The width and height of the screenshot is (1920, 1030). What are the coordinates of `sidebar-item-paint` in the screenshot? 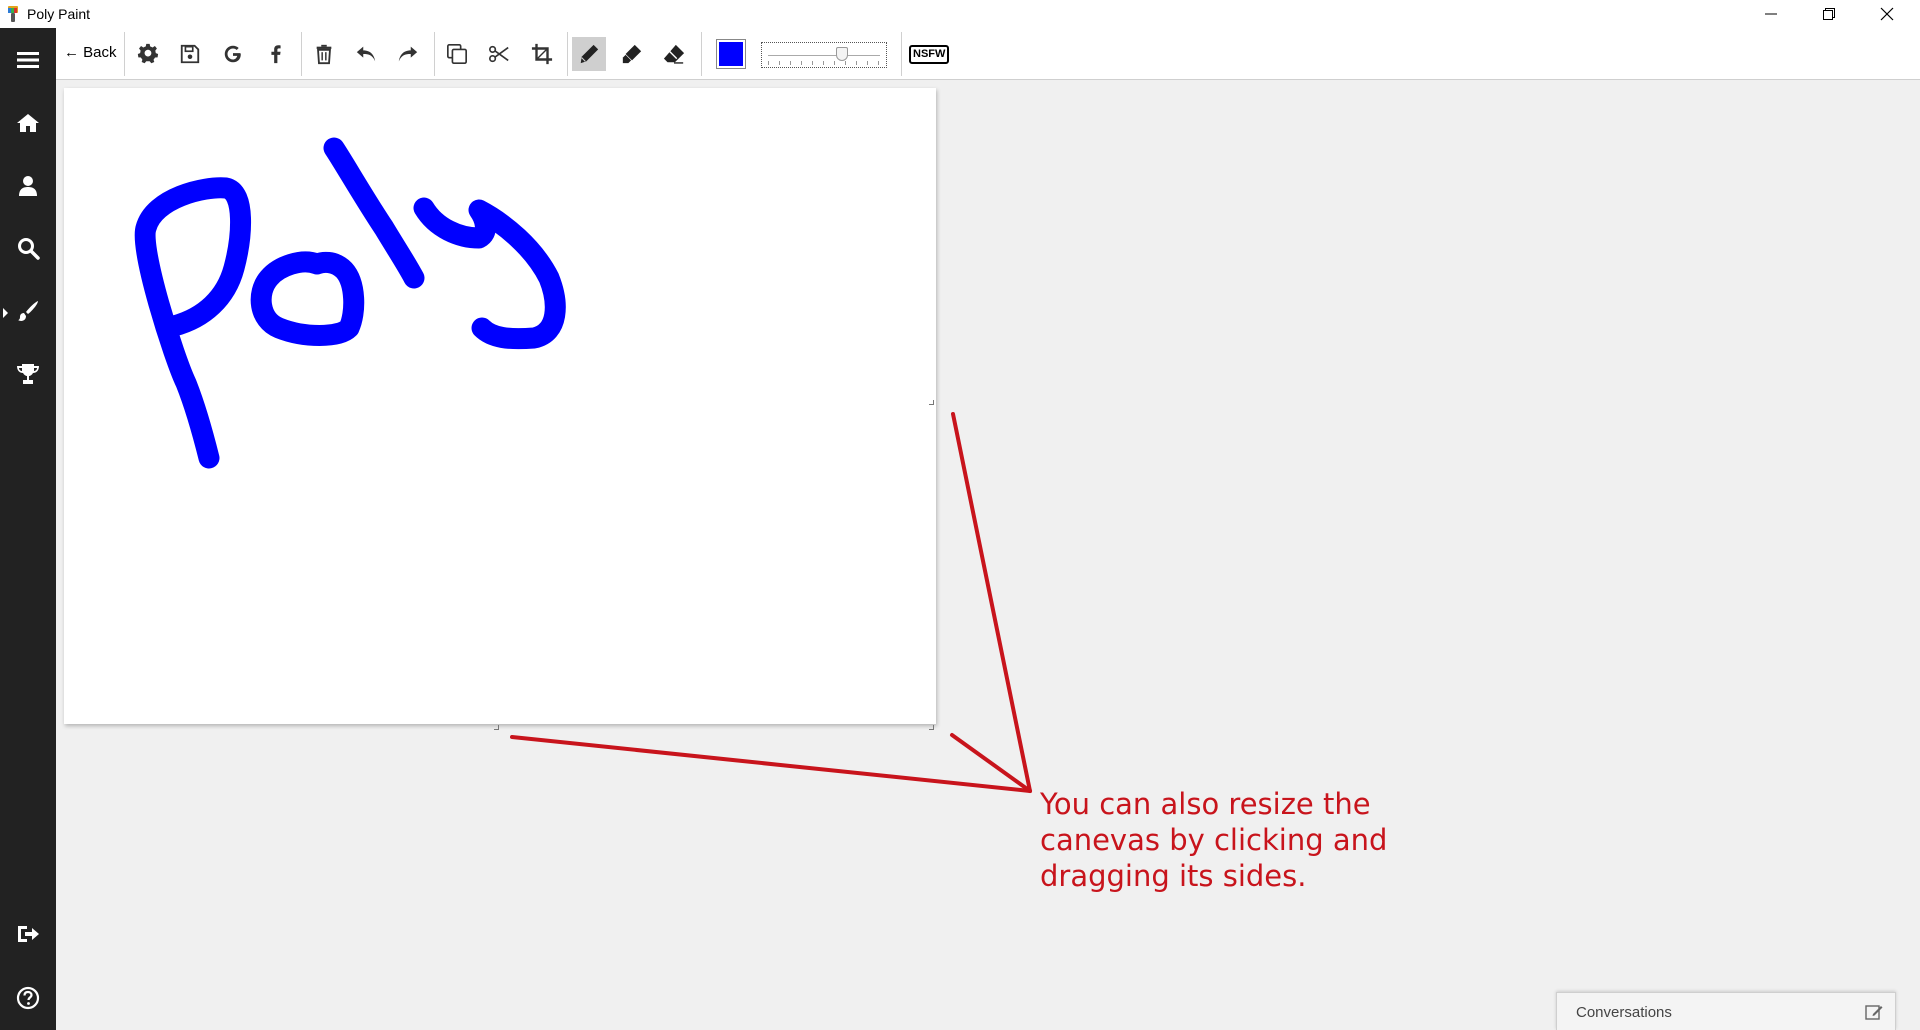 It's located at (28, 311).